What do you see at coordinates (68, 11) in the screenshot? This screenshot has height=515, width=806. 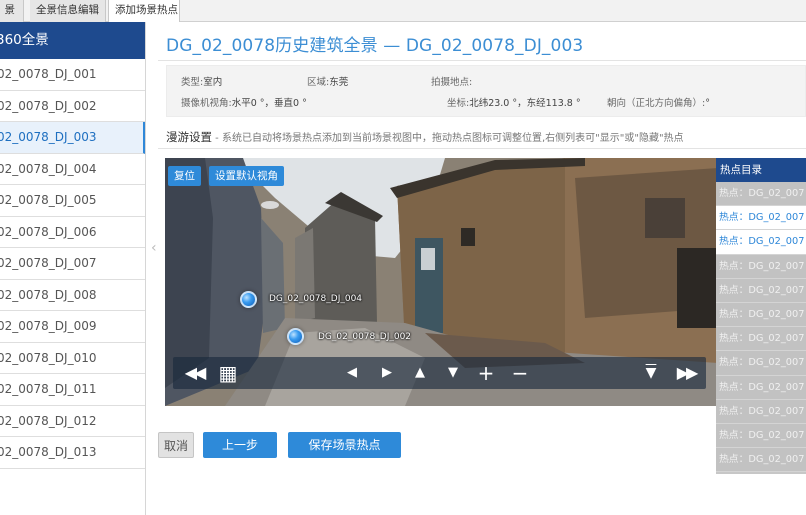 I see `tab-panorama-info-edit: 全景信息编辑` at bounding box center [68, 11].